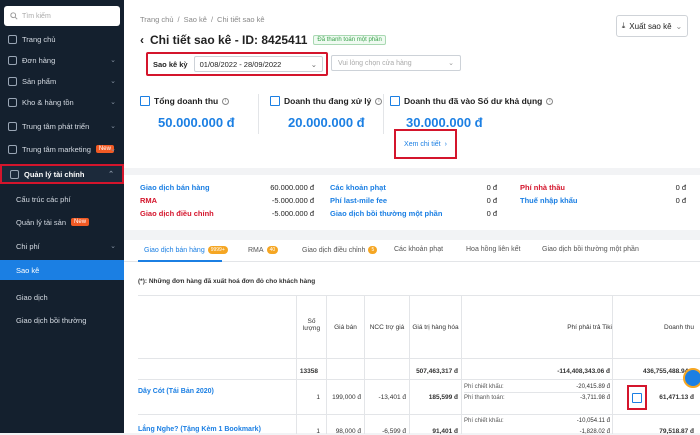  I want to click on chevron-right-icon: ›, so click(445, 144).